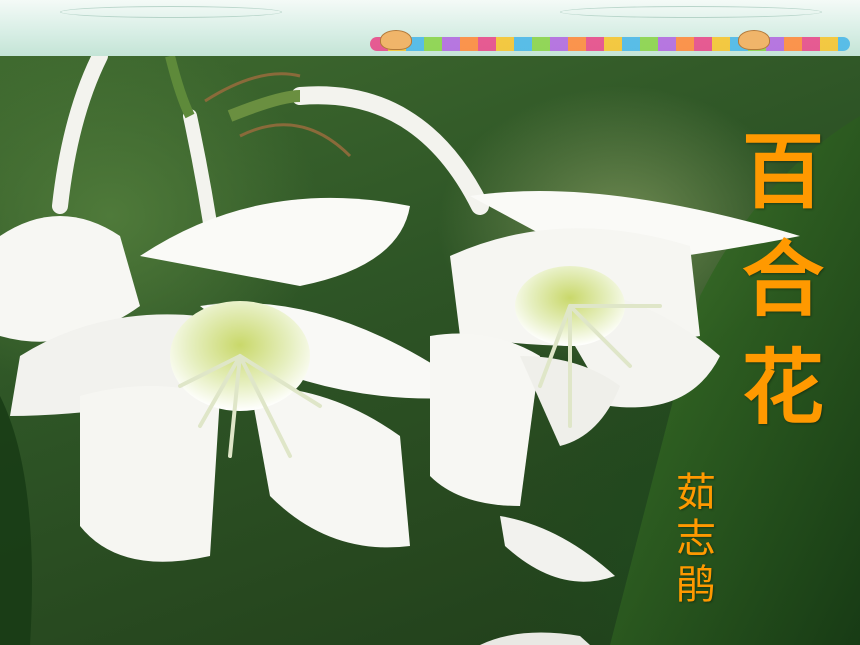 Image resolution: width=860 pixels, height=645 pixels. Describe the element at coordinates (430, 28) in the screenshot. I see `decorative-banner` at that location.